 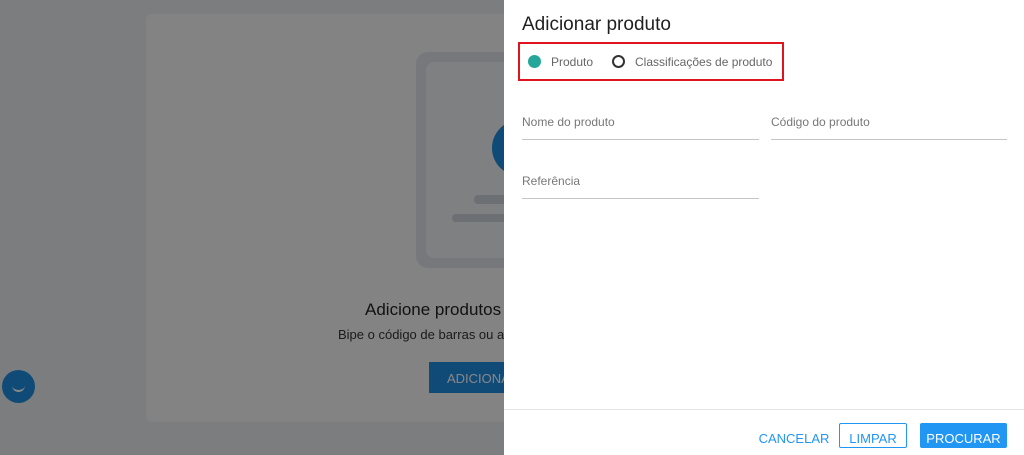 I want to click on search-mode-radio-group: Produto Classificações de produto, so click(x=651, y=61).